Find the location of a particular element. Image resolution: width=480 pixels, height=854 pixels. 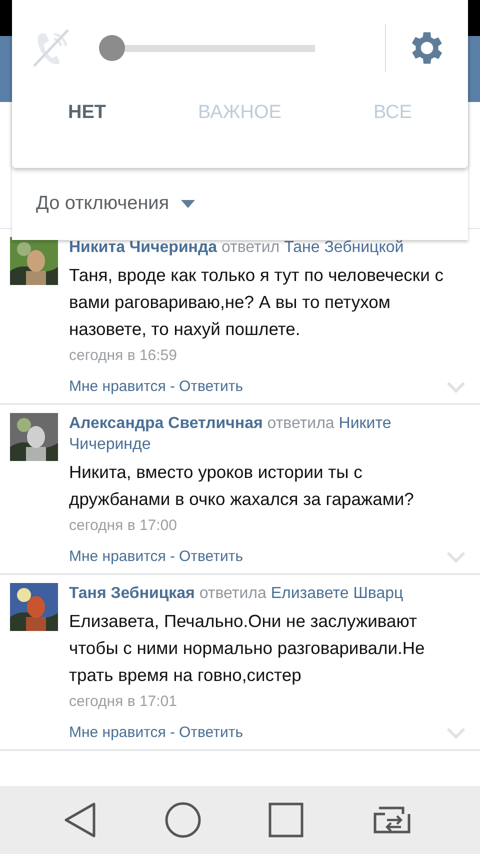

comment-header: Никита Чичеринда ответил Тане Зебницкой is located at coordinates (237, 248).